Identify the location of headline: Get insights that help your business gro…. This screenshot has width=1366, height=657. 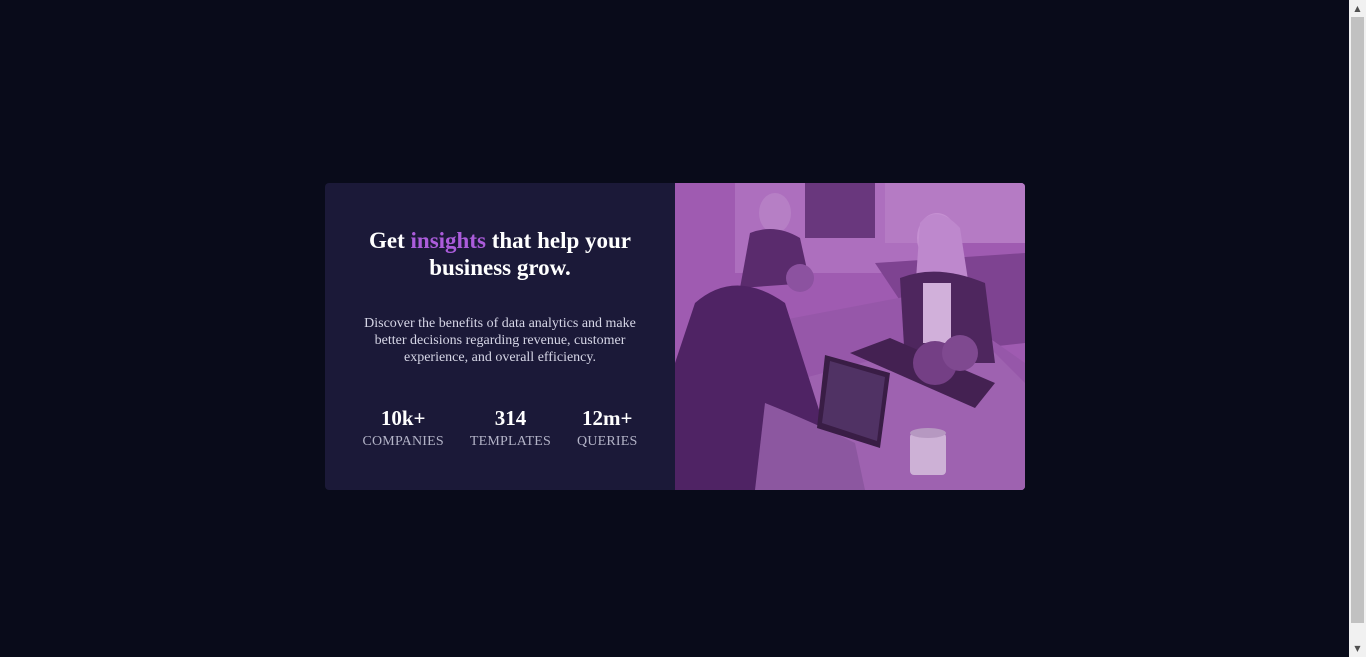
(500, 254).